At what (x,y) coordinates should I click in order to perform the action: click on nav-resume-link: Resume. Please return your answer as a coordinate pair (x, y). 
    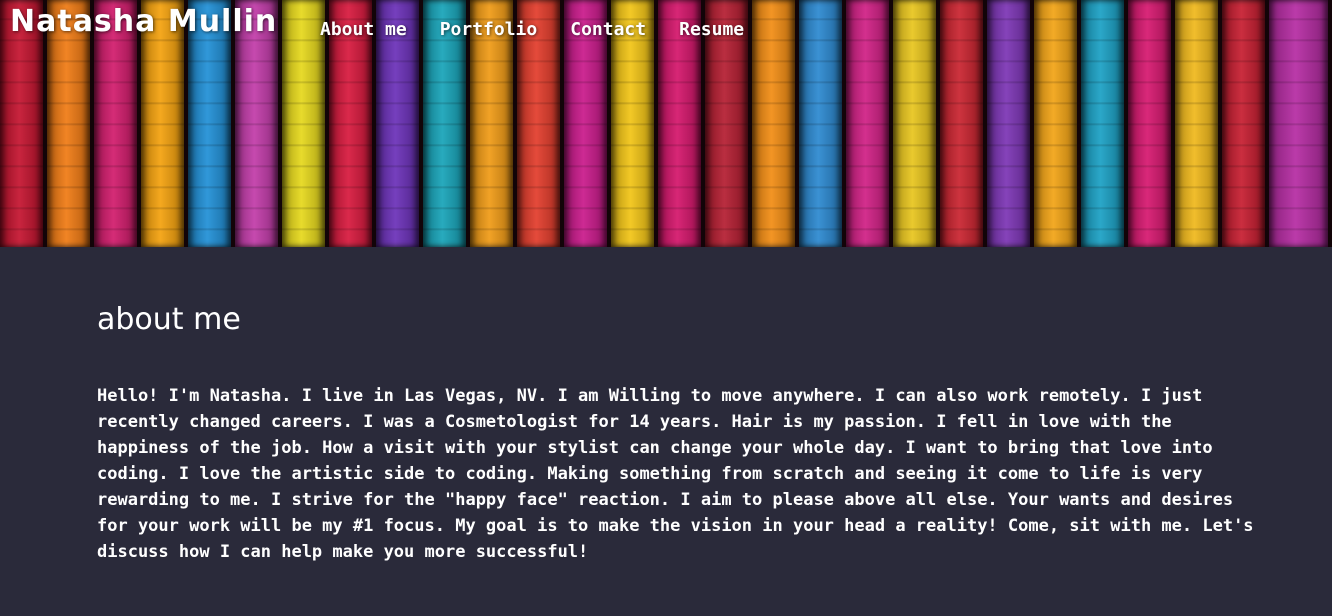
    Looking at the image, I should click on (711, 29).